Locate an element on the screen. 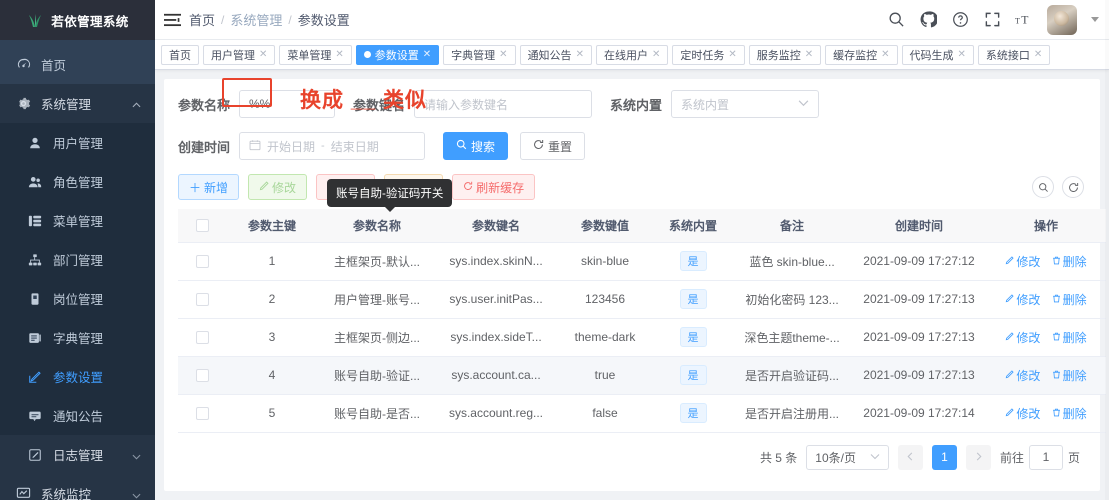 The image size is (1109, 500). next-page-button is located at coordinates (978, 457).